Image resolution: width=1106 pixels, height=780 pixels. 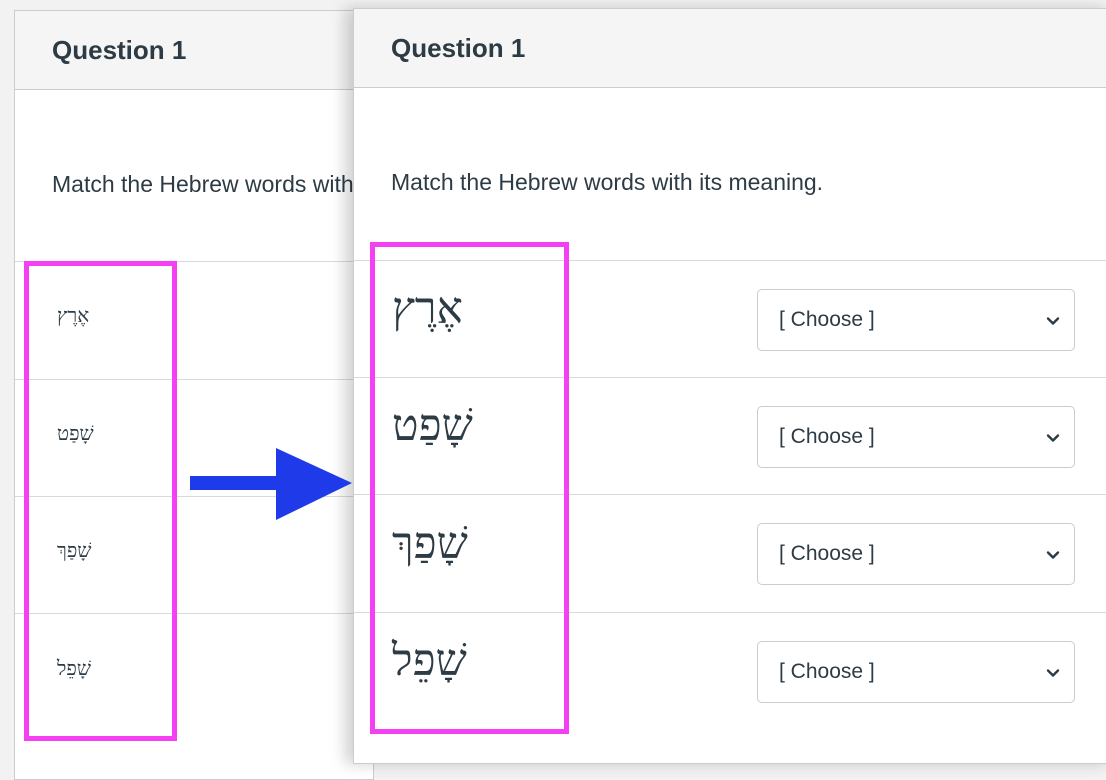 I want to click on highlight-box-original-words, so click(x=100, y=501).